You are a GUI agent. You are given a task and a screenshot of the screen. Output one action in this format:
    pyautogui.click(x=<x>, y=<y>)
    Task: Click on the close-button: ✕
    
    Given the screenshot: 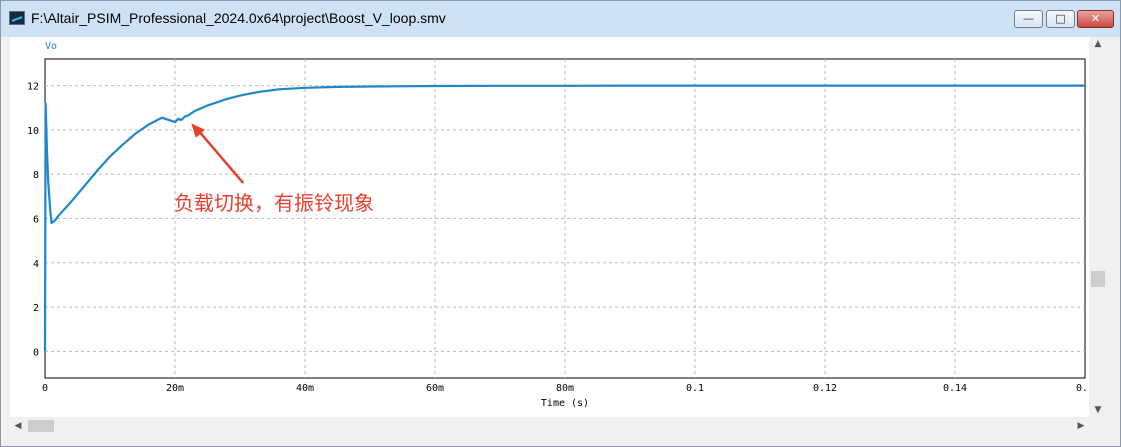 What is the action you would take?
    pyautogui.click(x=1095, y=19)
    